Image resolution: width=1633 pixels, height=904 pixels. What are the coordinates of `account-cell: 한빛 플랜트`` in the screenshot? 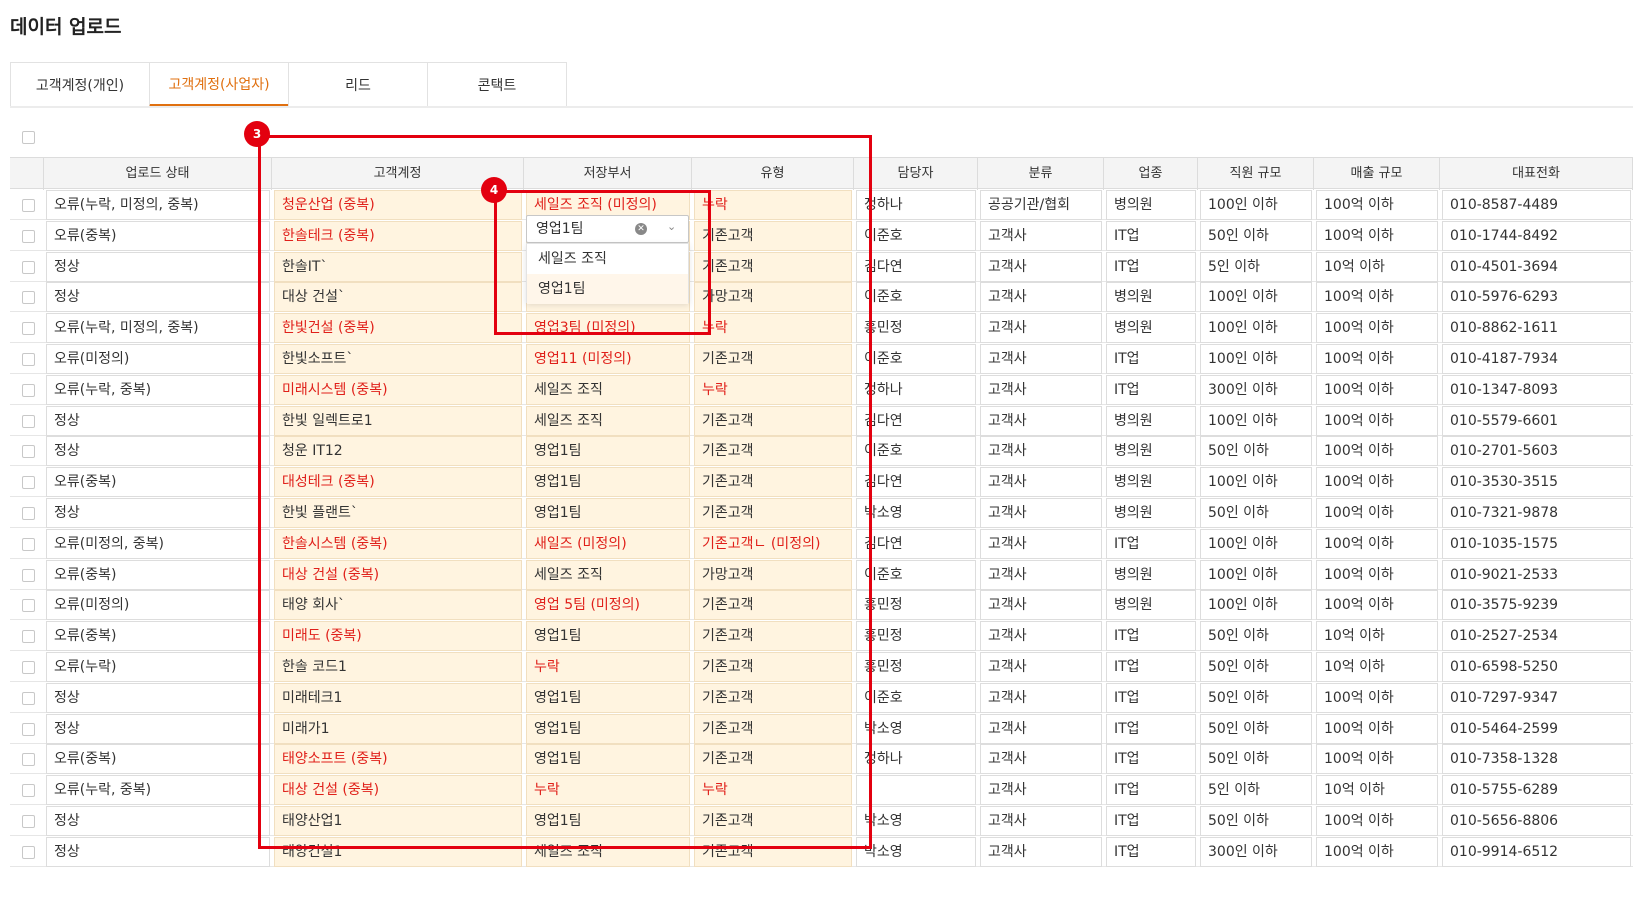 It's located at (398, 513).